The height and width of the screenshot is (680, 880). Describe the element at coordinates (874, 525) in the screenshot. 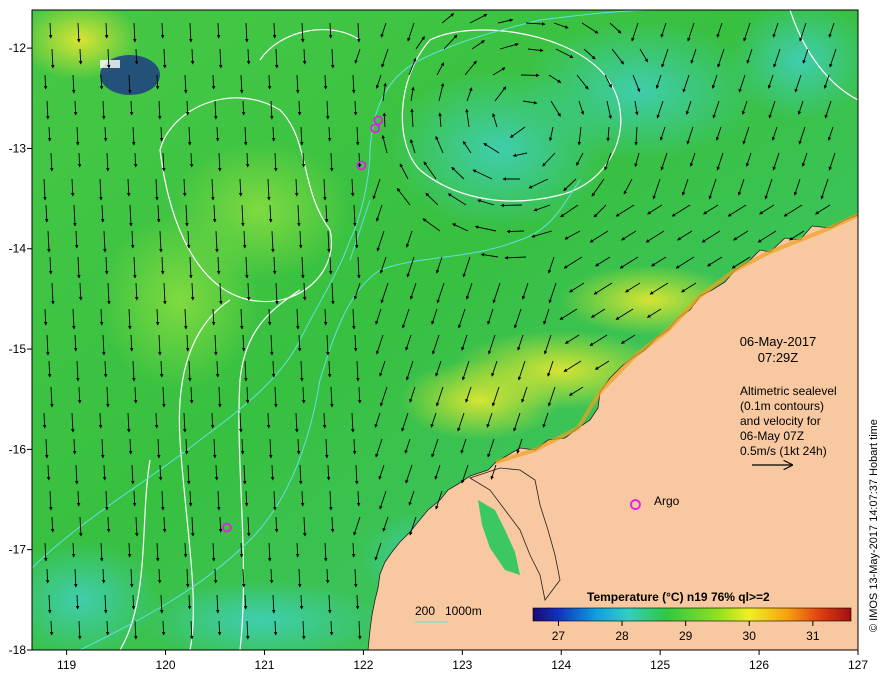

I see `credit-text: © IMOS 13-May-2017 14:07:37 Hobart time` at that location.